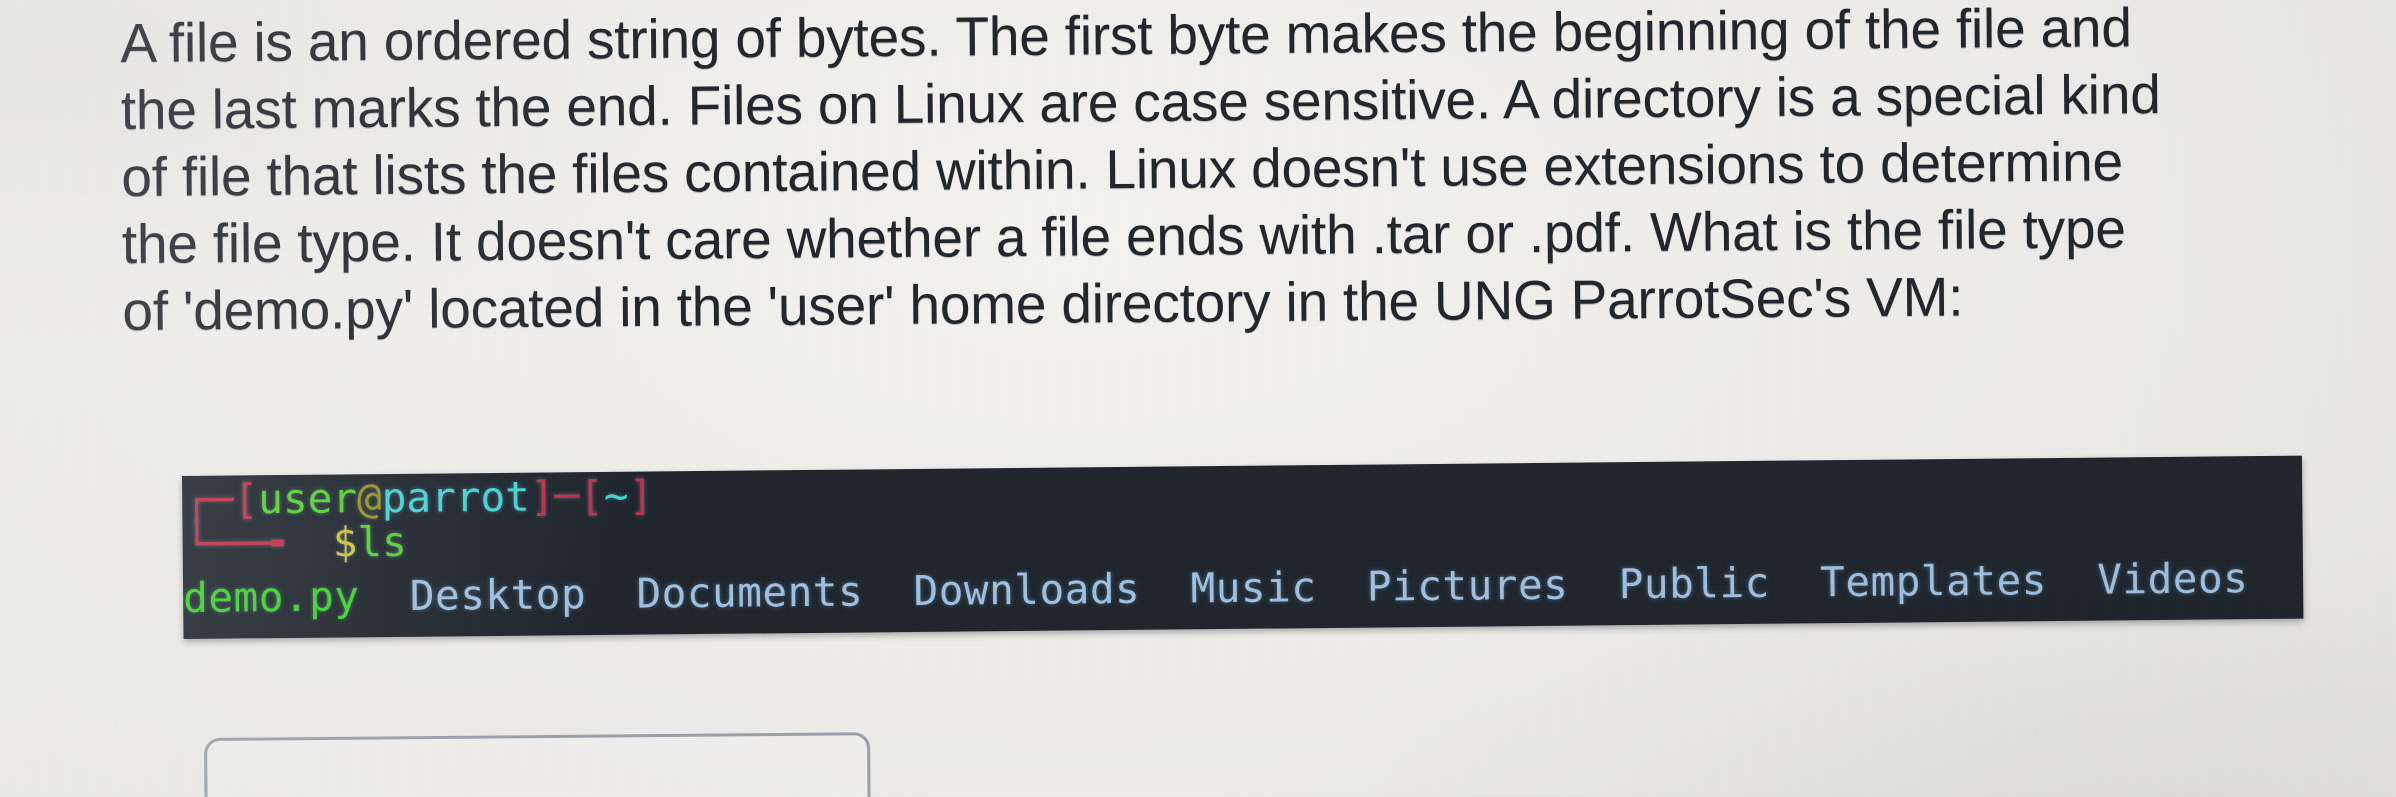 The image size is (2396, 797). I want to click on output-entry-public: Public, so click(1694, 583).